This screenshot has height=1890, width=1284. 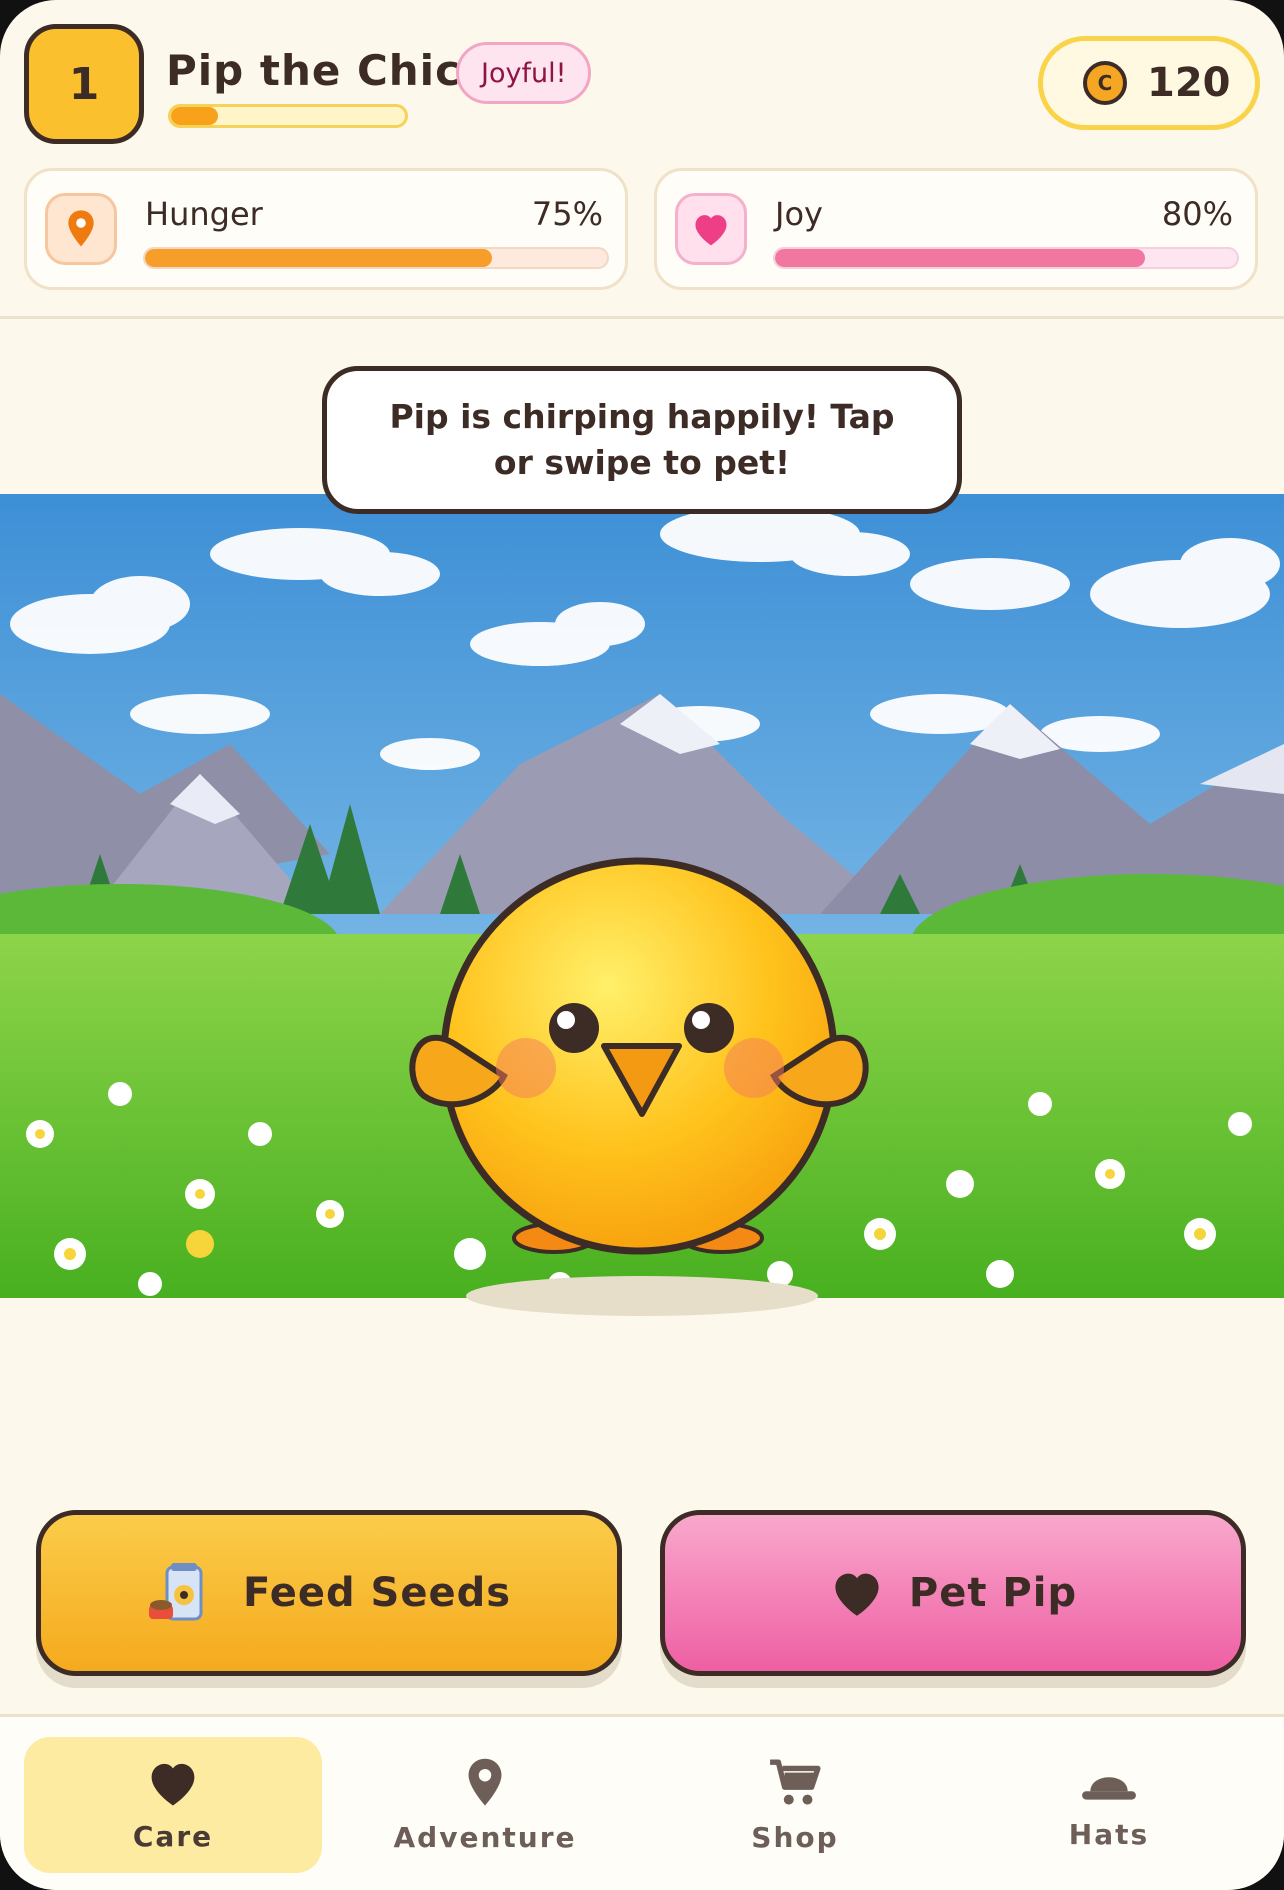 I want to click on coin-value: 120, so click(x=1189, y=83).